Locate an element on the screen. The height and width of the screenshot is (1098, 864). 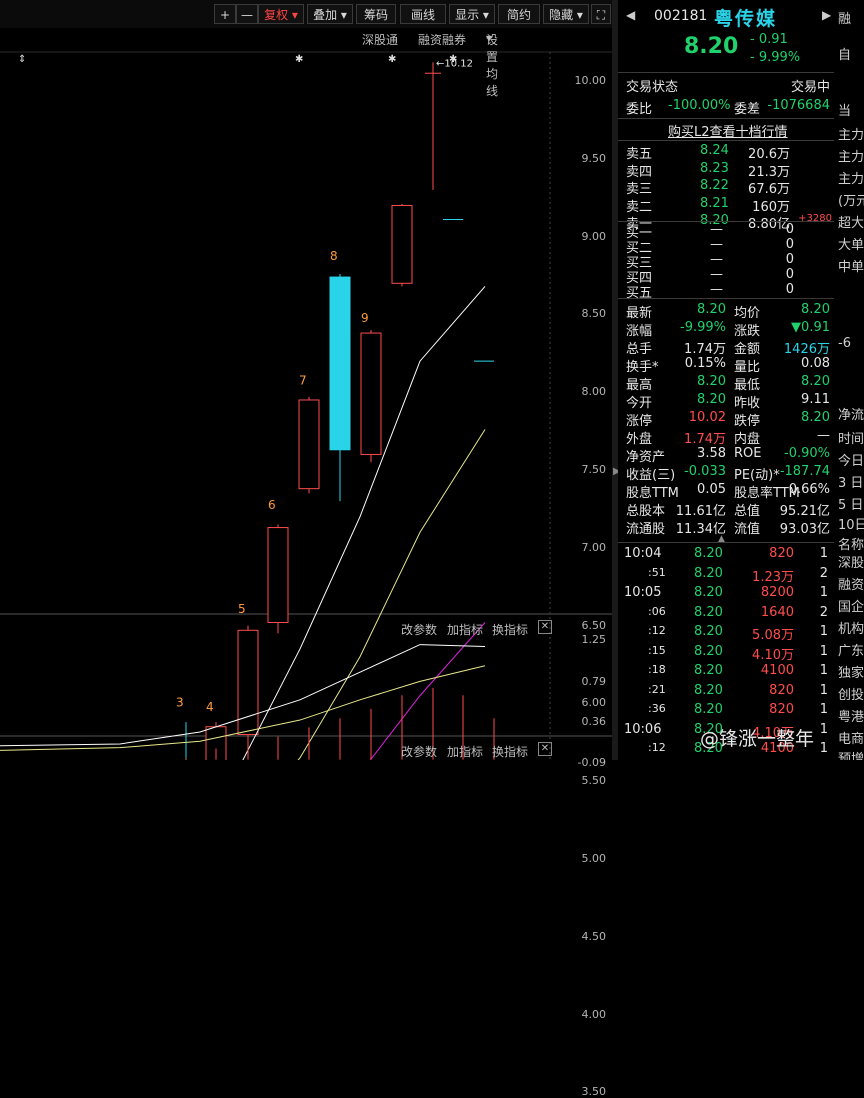
trade-volume: 4.10万 is located at coordinates (773, 655).